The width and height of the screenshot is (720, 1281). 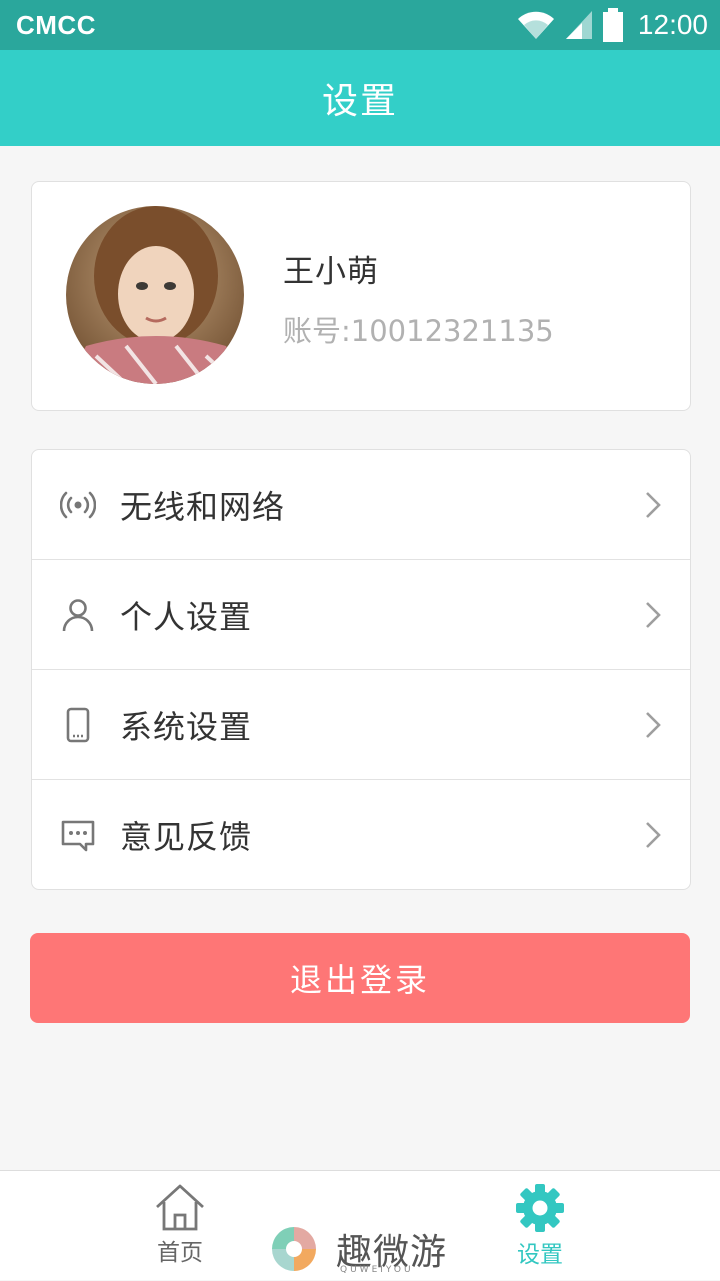 What do you see at coordinates (78, 725) in the screenshot?
I see `phone-icon` at bounding box center [78, 725].